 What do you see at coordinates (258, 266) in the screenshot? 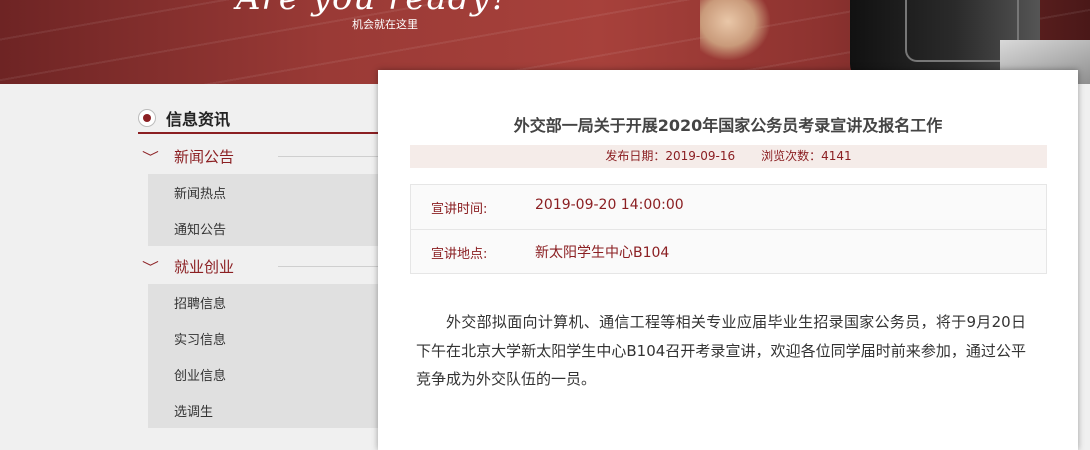
I see `sidebar-category-employment: ﹀ 就业创业` at bounding box center [258, 266].